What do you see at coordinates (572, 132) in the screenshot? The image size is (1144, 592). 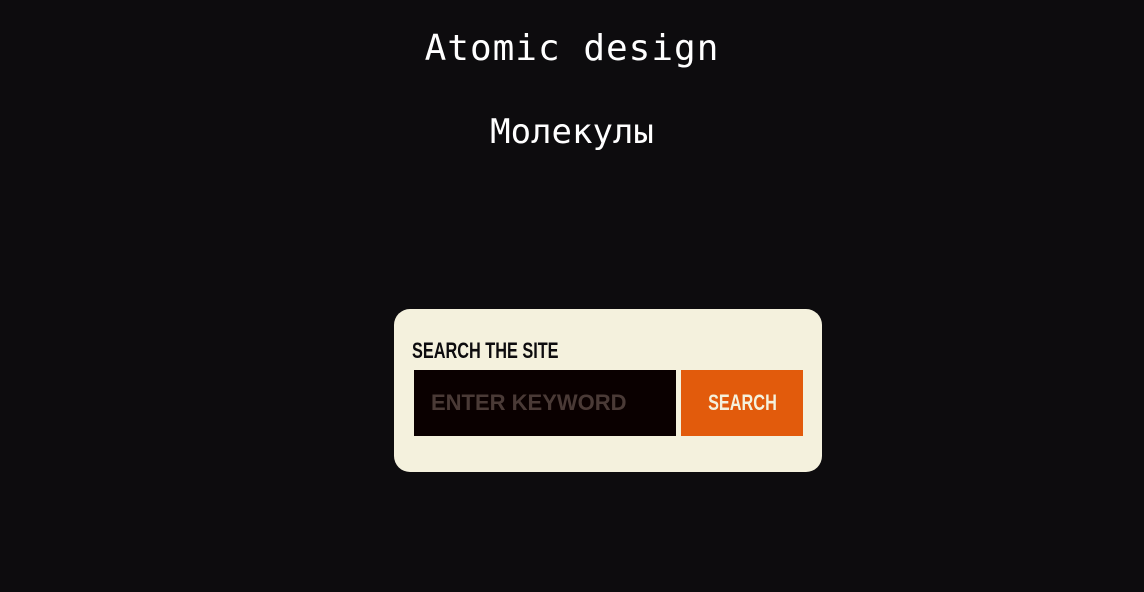 I see `page-subtitle: Молекулы` at bounding box center [572, 132].